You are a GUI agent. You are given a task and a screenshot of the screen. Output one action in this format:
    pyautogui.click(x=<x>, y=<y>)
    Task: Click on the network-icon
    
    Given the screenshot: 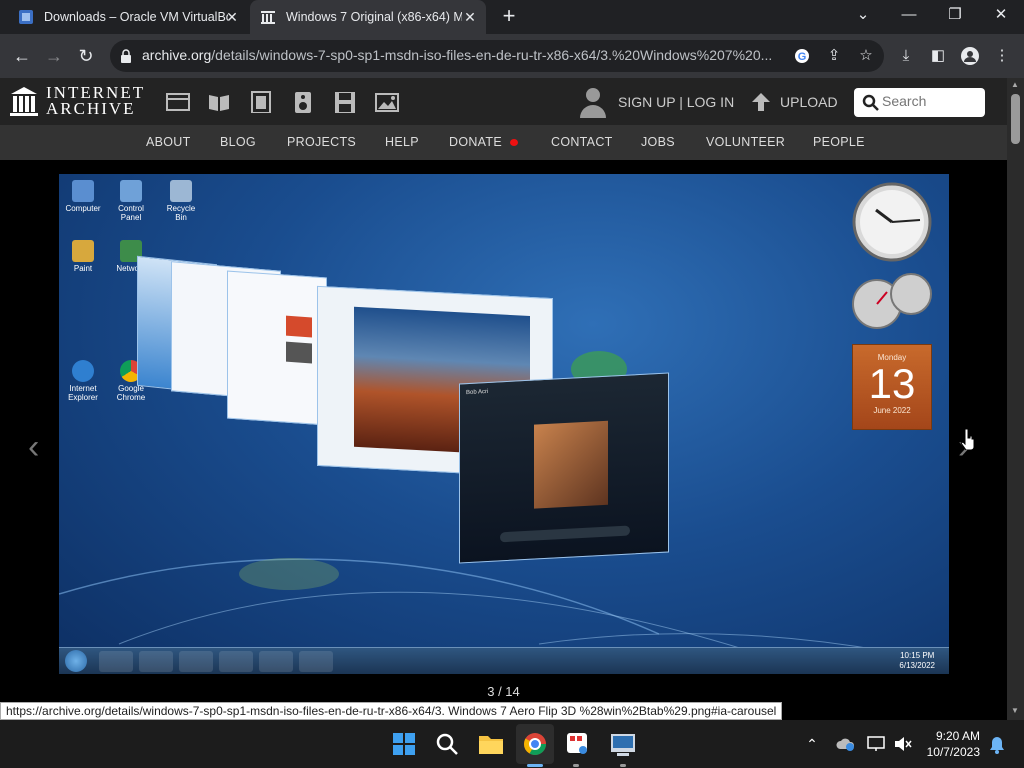 What is the action you would take?
    pyautogui.click(x=877, y=744)
    